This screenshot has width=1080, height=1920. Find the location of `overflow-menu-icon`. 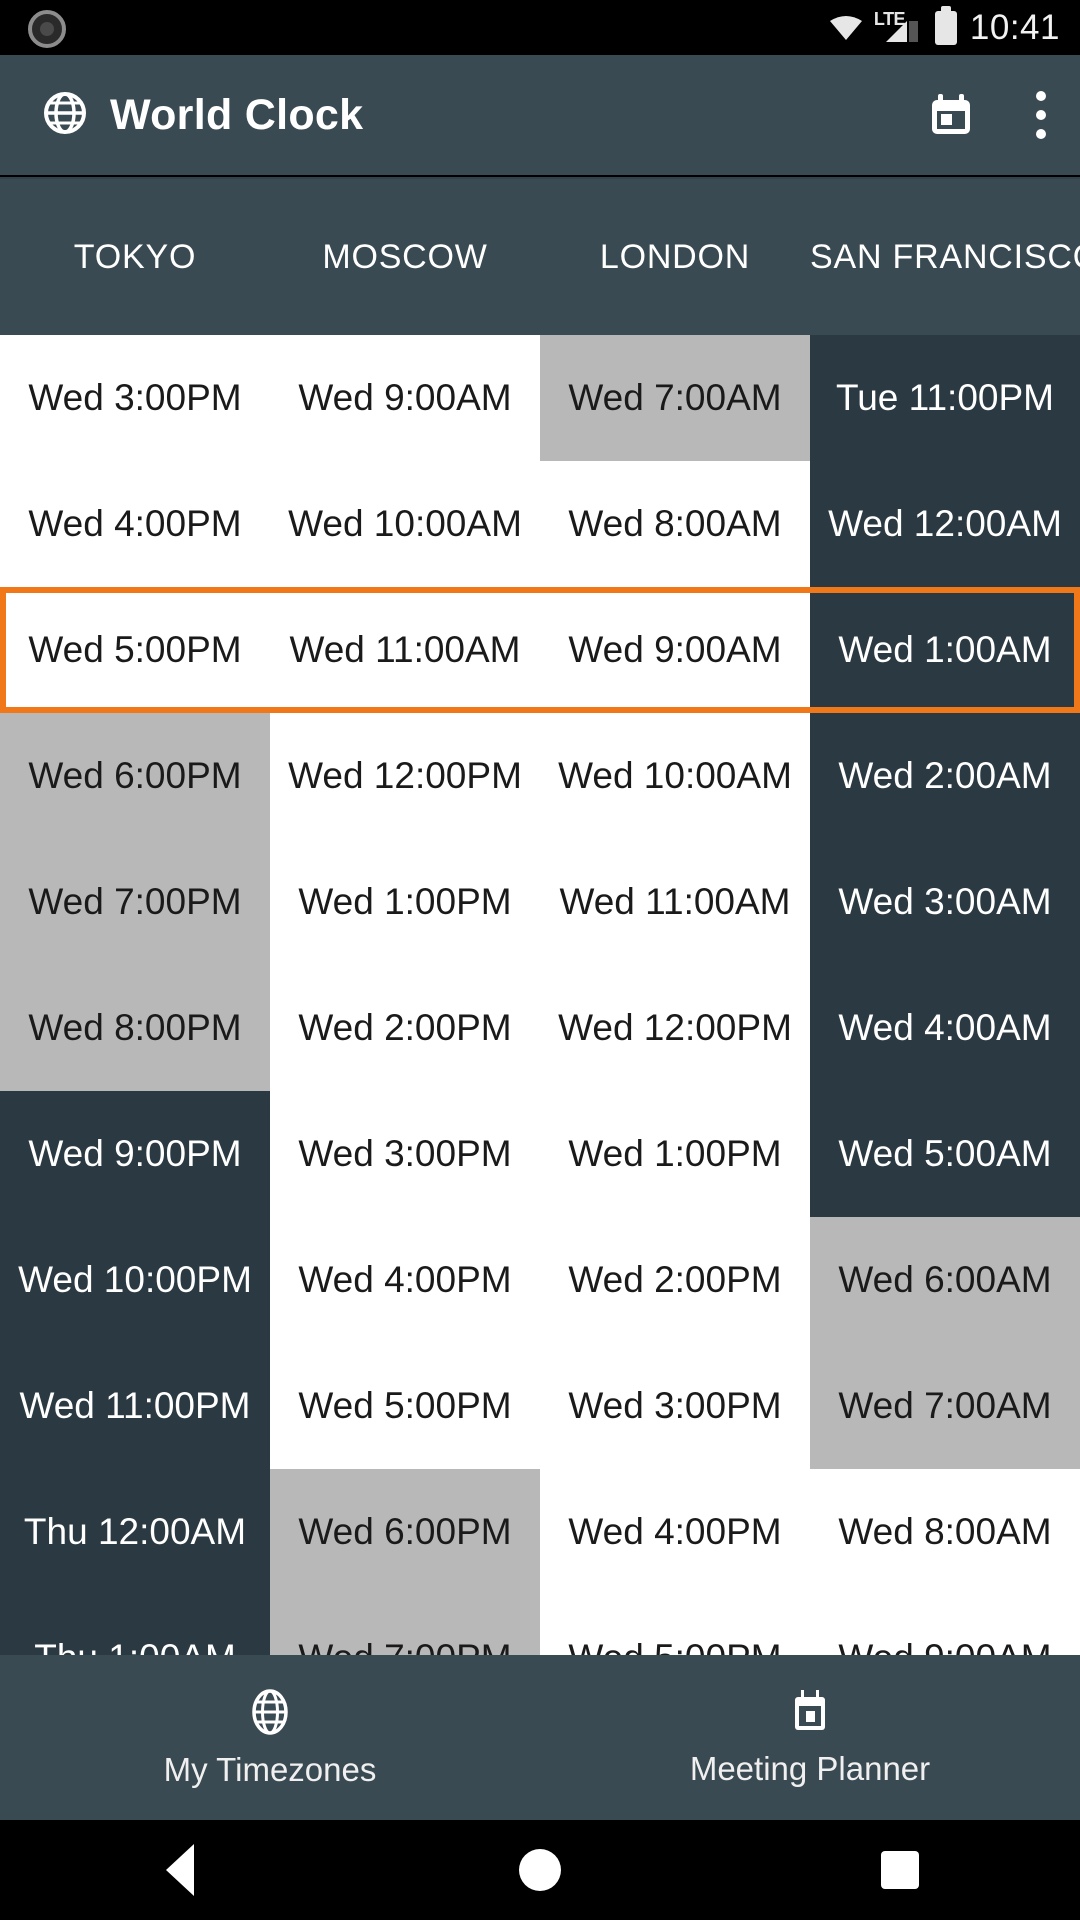

overflow-menu-icon is located at coordinates (1041, 115).